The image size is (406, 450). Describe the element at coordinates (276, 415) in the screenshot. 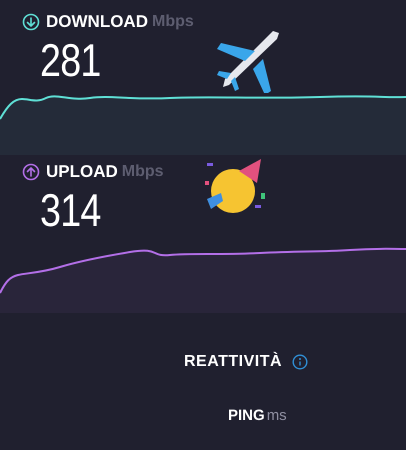

I see `unit-label: ms` at that location.